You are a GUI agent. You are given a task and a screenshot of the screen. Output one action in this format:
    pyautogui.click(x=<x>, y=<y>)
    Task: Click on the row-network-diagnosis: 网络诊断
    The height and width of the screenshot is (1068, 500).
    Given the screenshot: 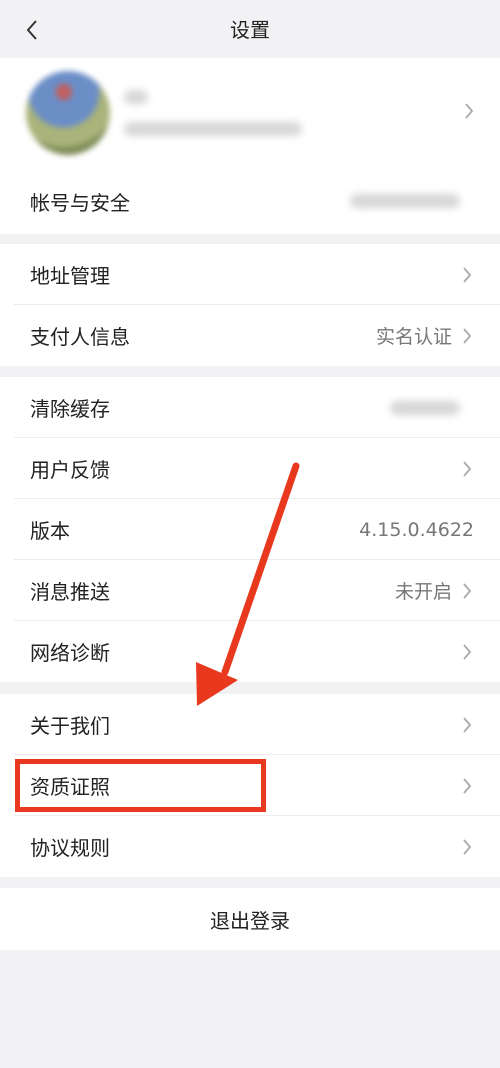 What is the action you would take?
    pyautogui.click(x=250, y=651)
    